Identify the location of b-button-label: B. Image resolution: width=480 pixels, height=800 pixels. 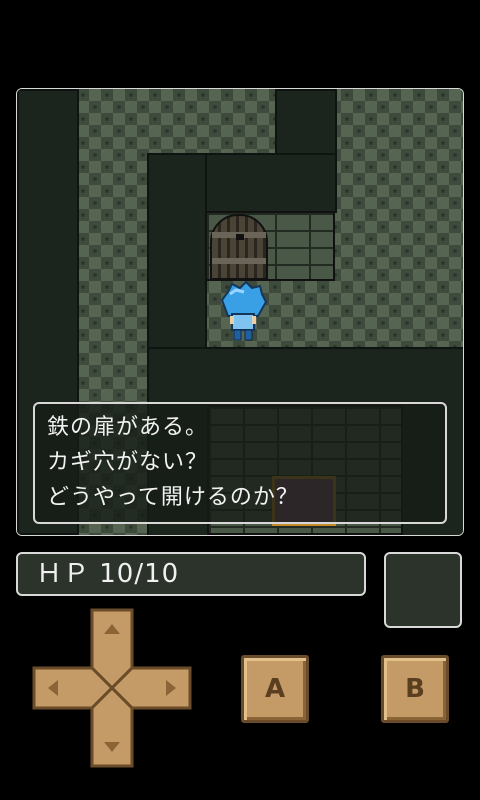
(415, 689).